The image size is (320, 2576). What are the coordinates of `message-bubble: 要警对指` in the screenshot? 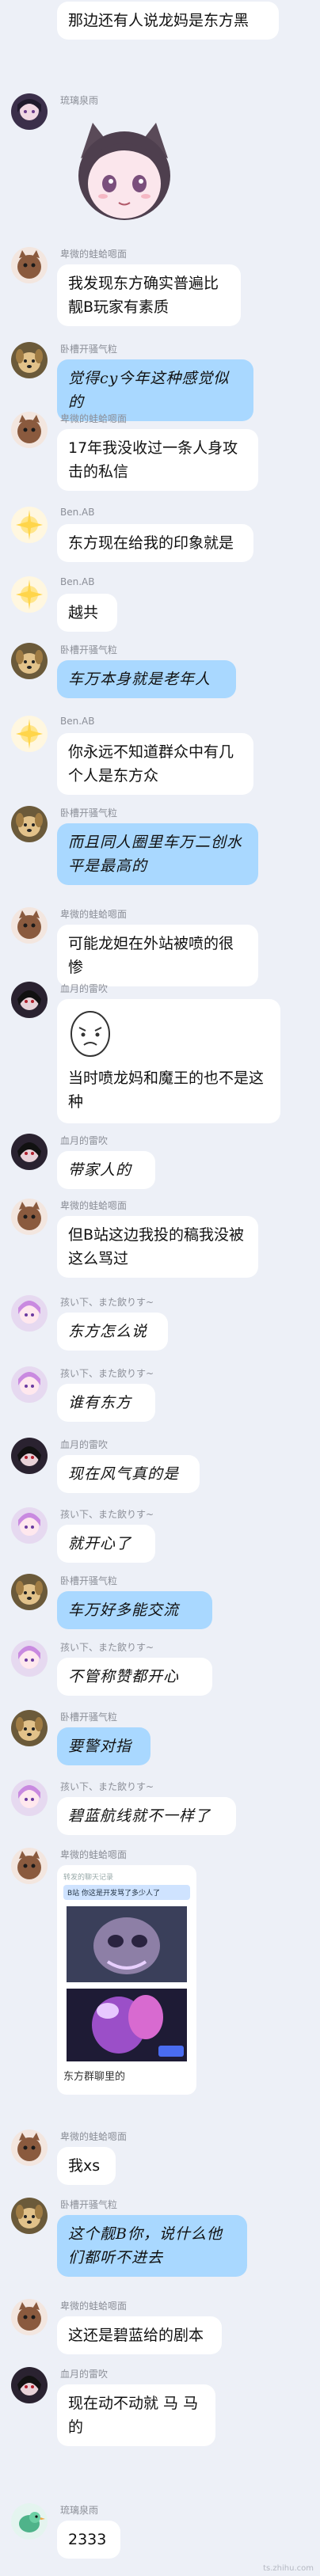 It's located at (103, 1746).